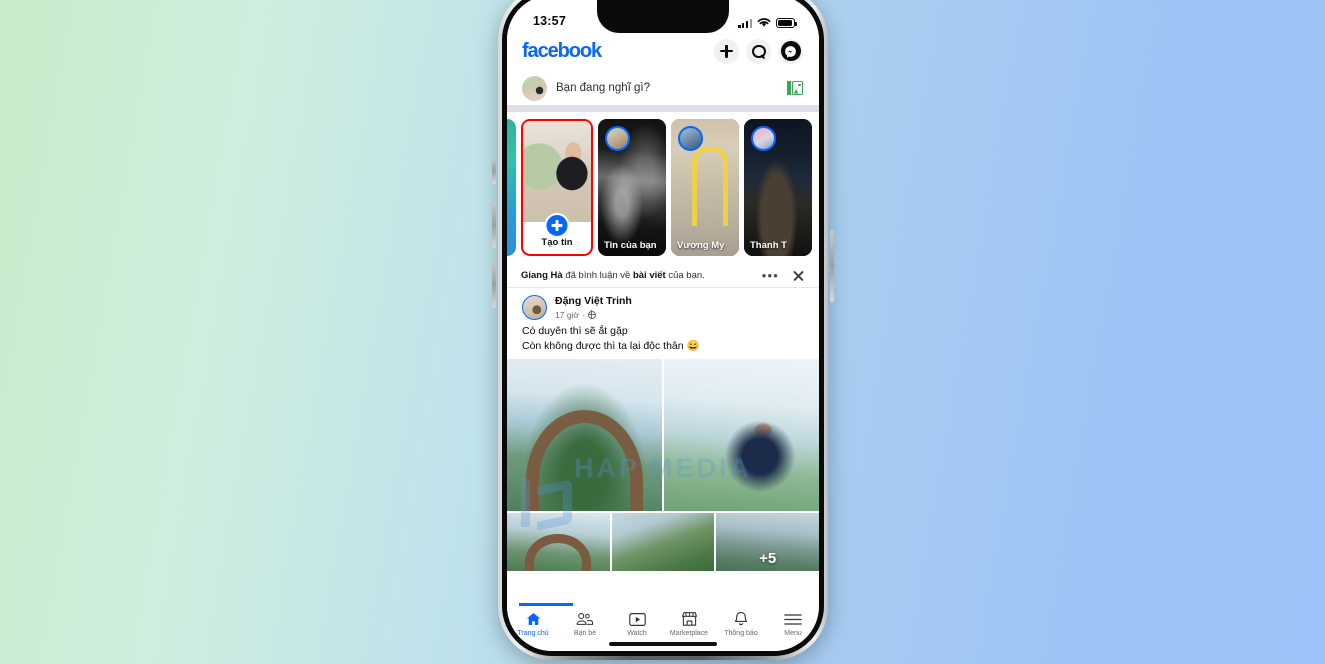 This screenshot has height=664, width=1325. I want to click on nav-item-marketplace: Marketplace, so click(689, 624).